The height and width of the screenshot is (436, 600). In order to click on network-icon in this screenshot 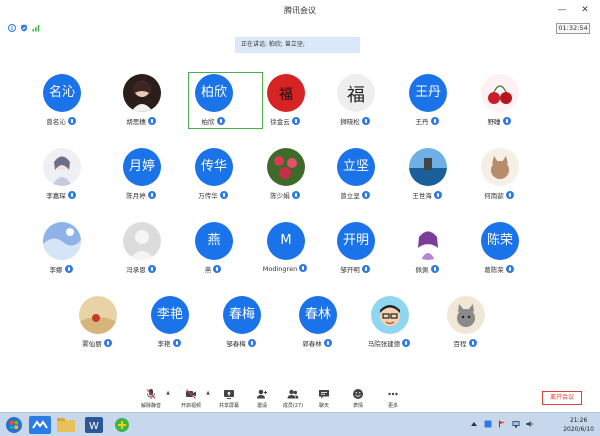, I will do `click(516, 424)`.